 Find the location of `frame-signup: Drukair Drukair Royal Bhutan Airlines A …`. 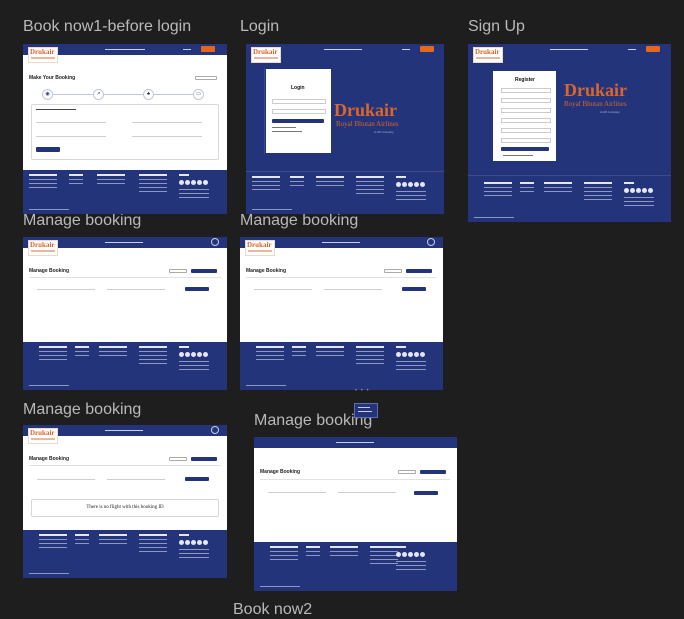

frame-signup: Drukair Drukair Royal Bhutan Airlines A … is located at coordinates (569, 133).